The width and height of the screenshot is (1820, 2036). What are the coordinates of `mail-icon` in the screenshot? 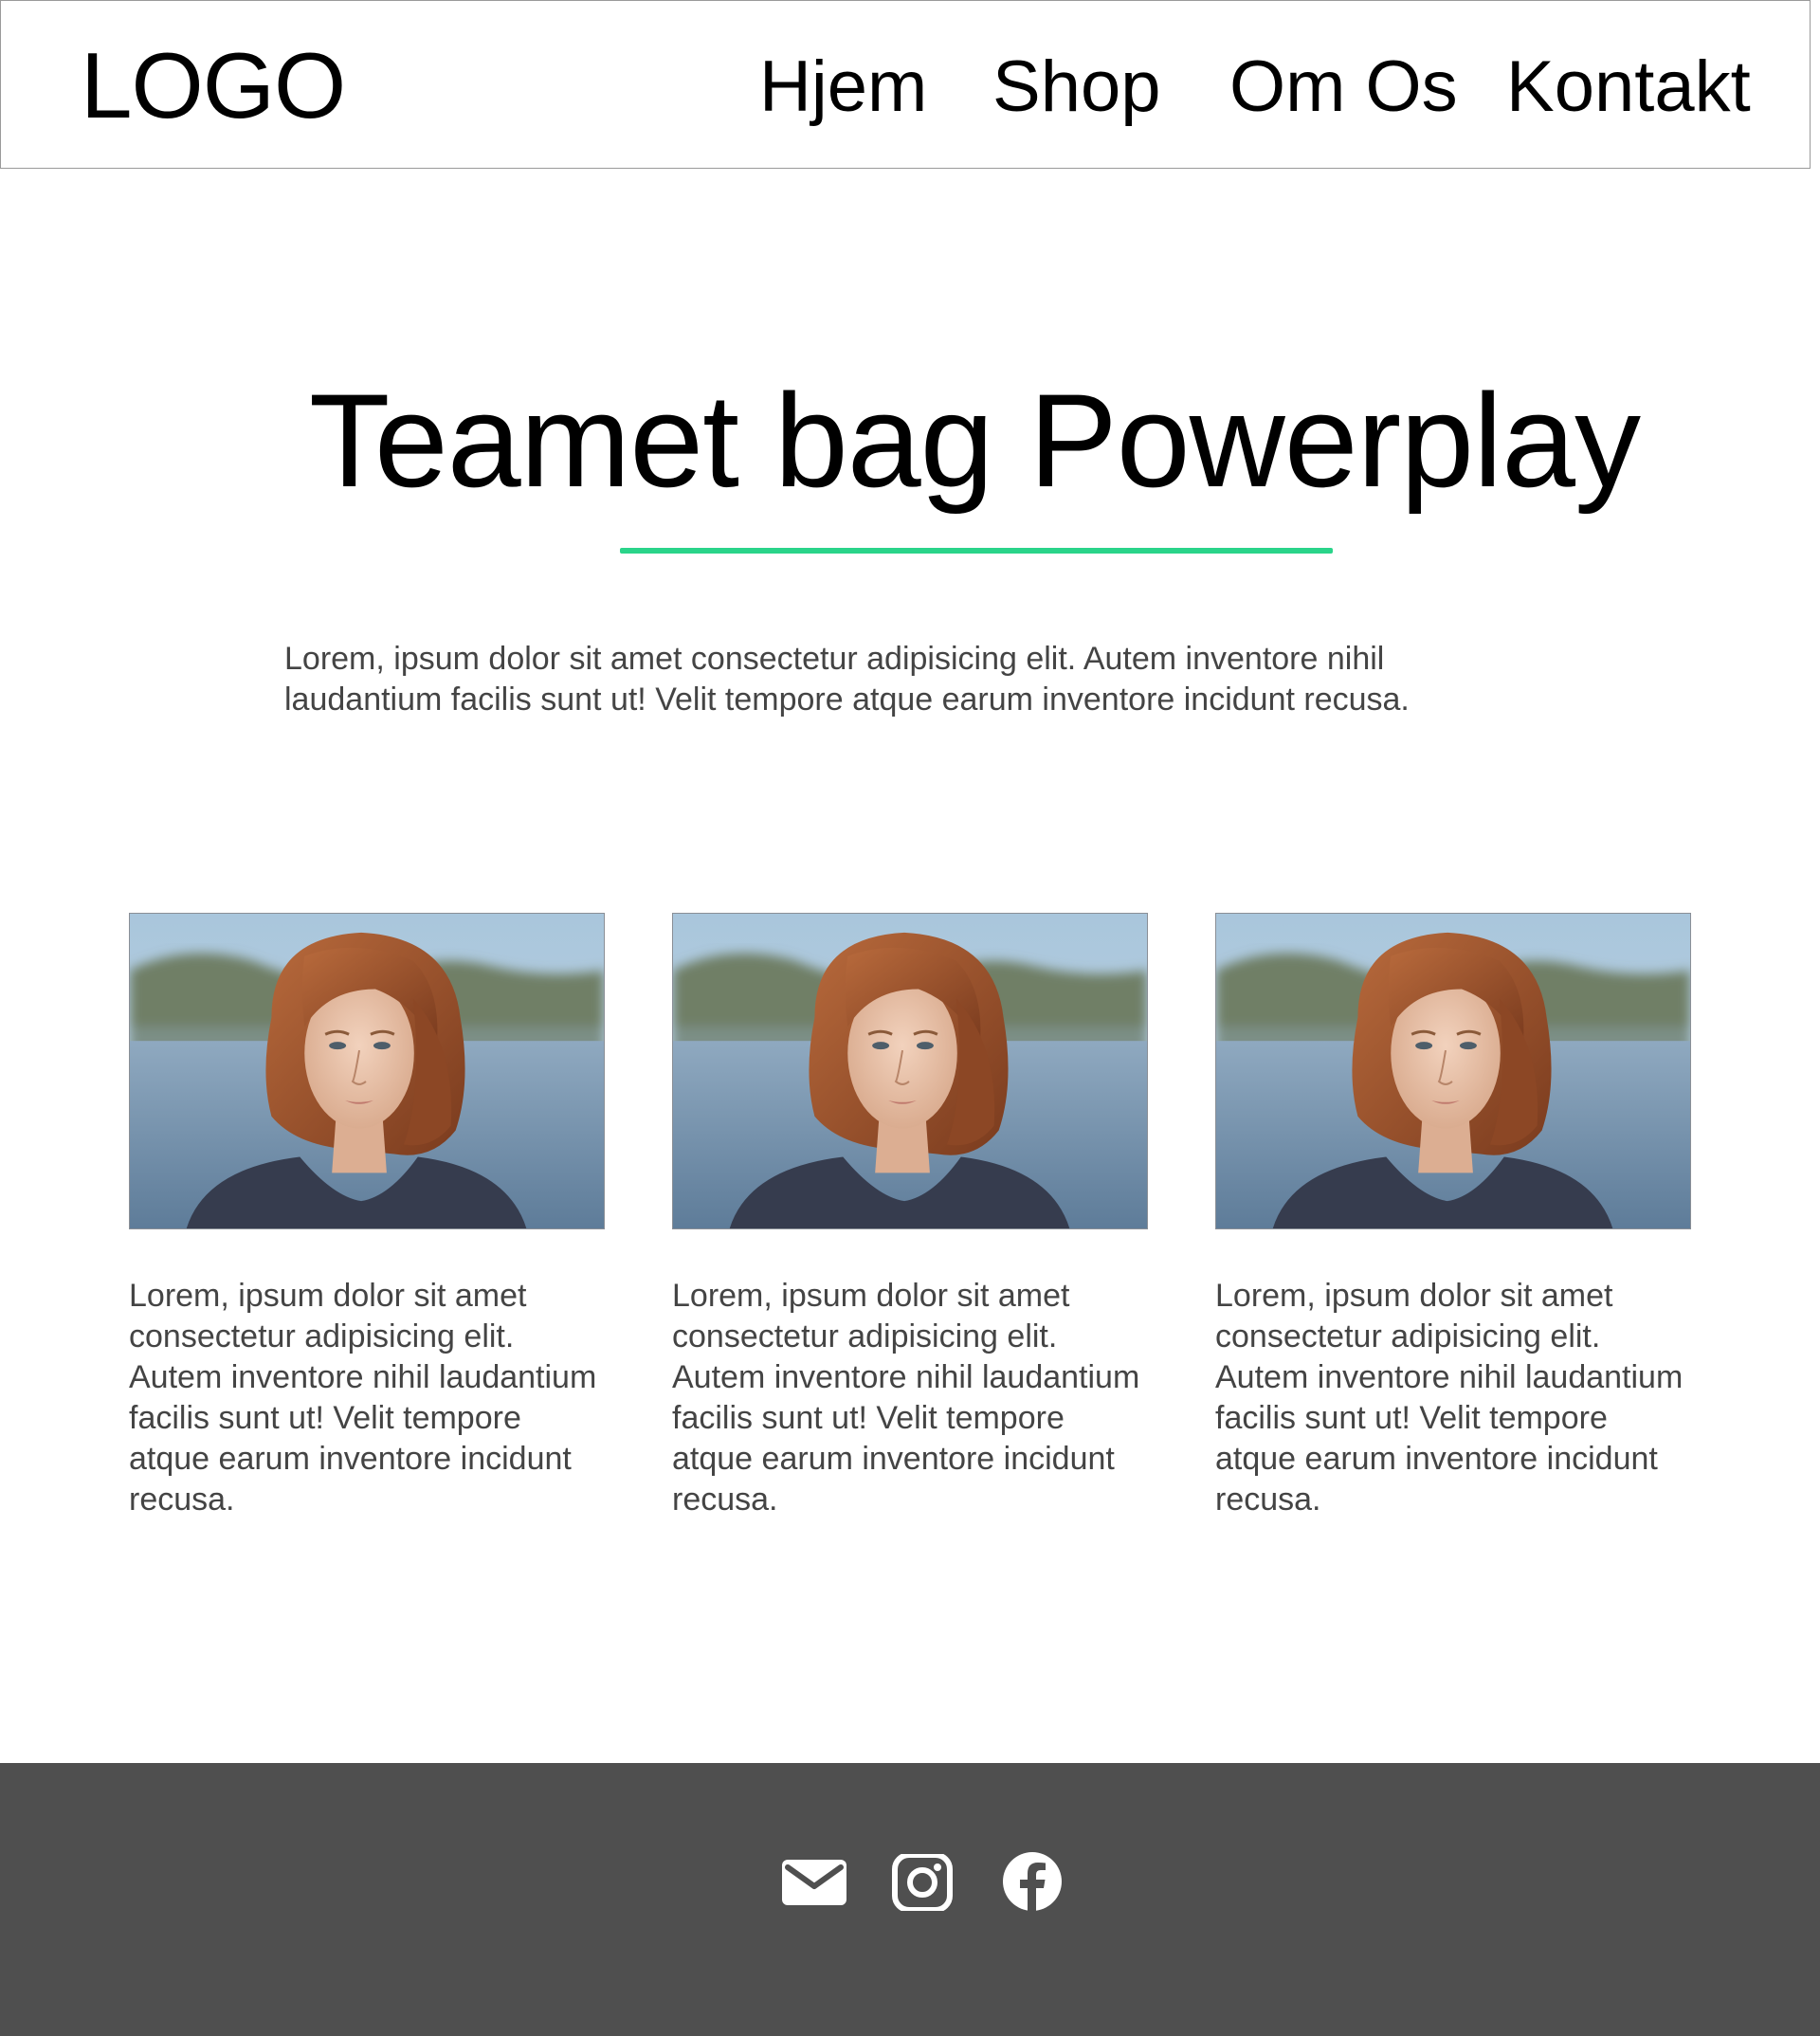 It's located at (814, 1885).